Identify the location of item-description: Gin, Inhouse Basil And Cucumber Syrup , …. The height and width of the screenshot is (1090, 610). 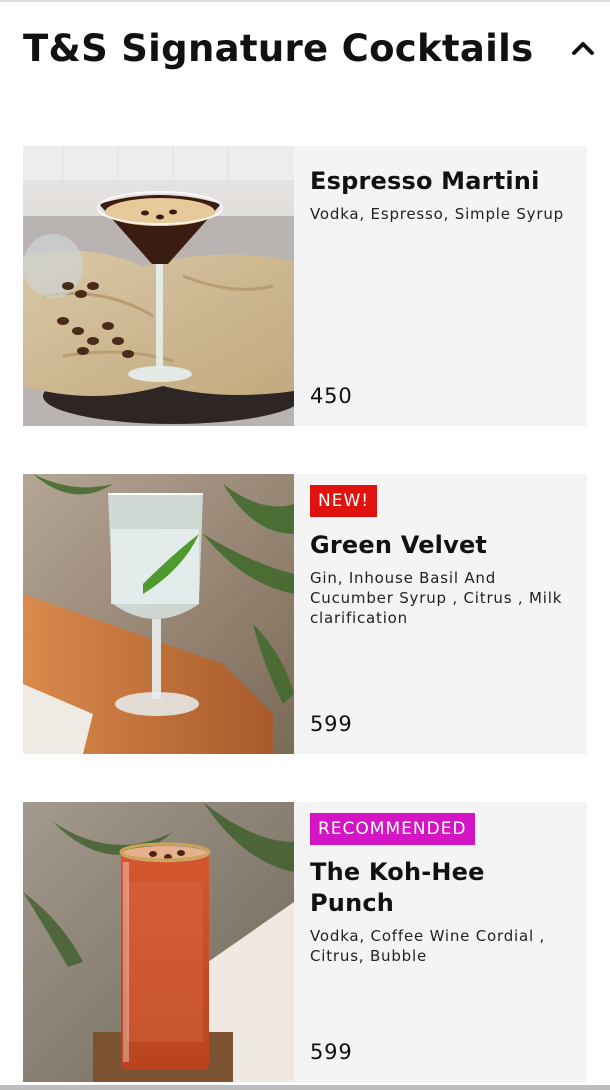
(436, 598).